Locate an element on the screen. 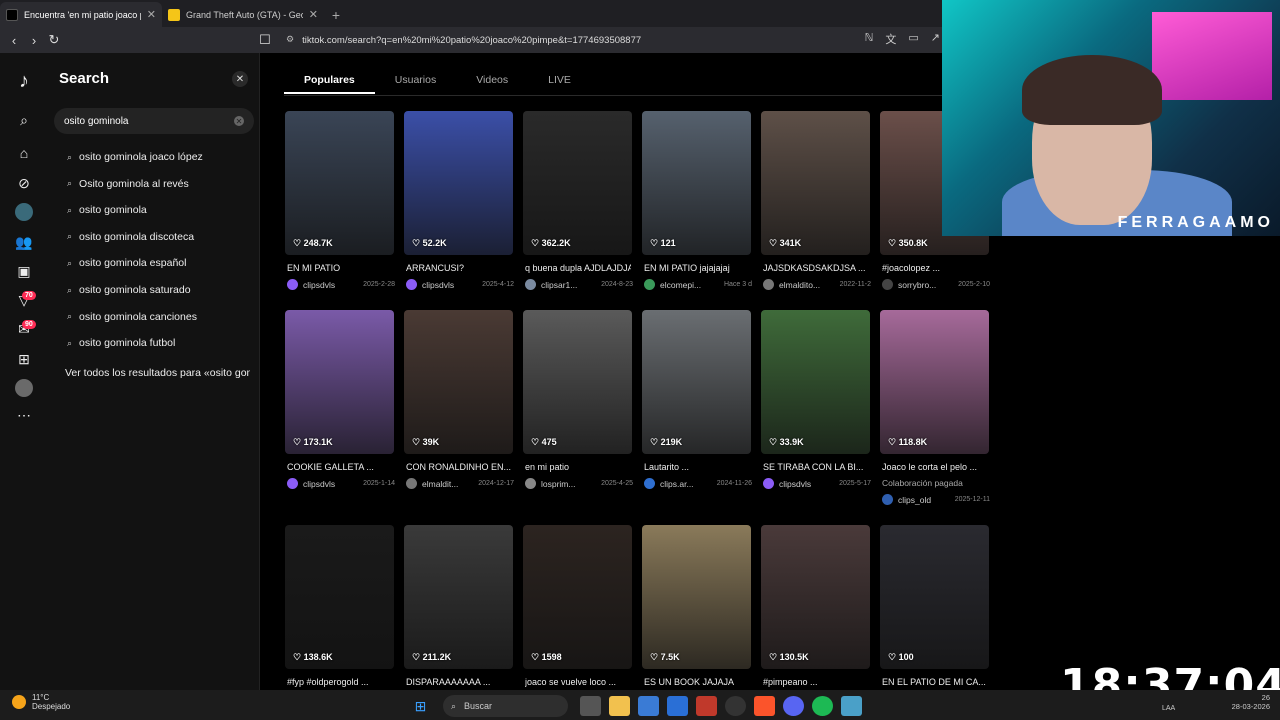 The width and height of the screenshot is (1280, 720). task-view-icon is located at coordinates (590, 706).